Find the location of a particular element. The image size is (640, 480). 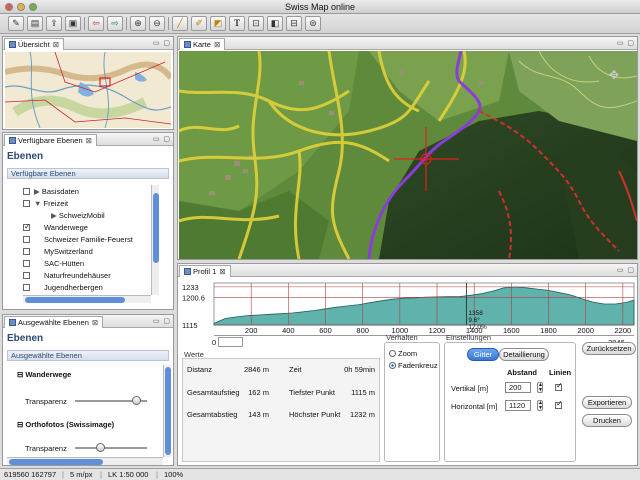

zoom-in-icon: ⊕ is located at coordinates (138, 23).